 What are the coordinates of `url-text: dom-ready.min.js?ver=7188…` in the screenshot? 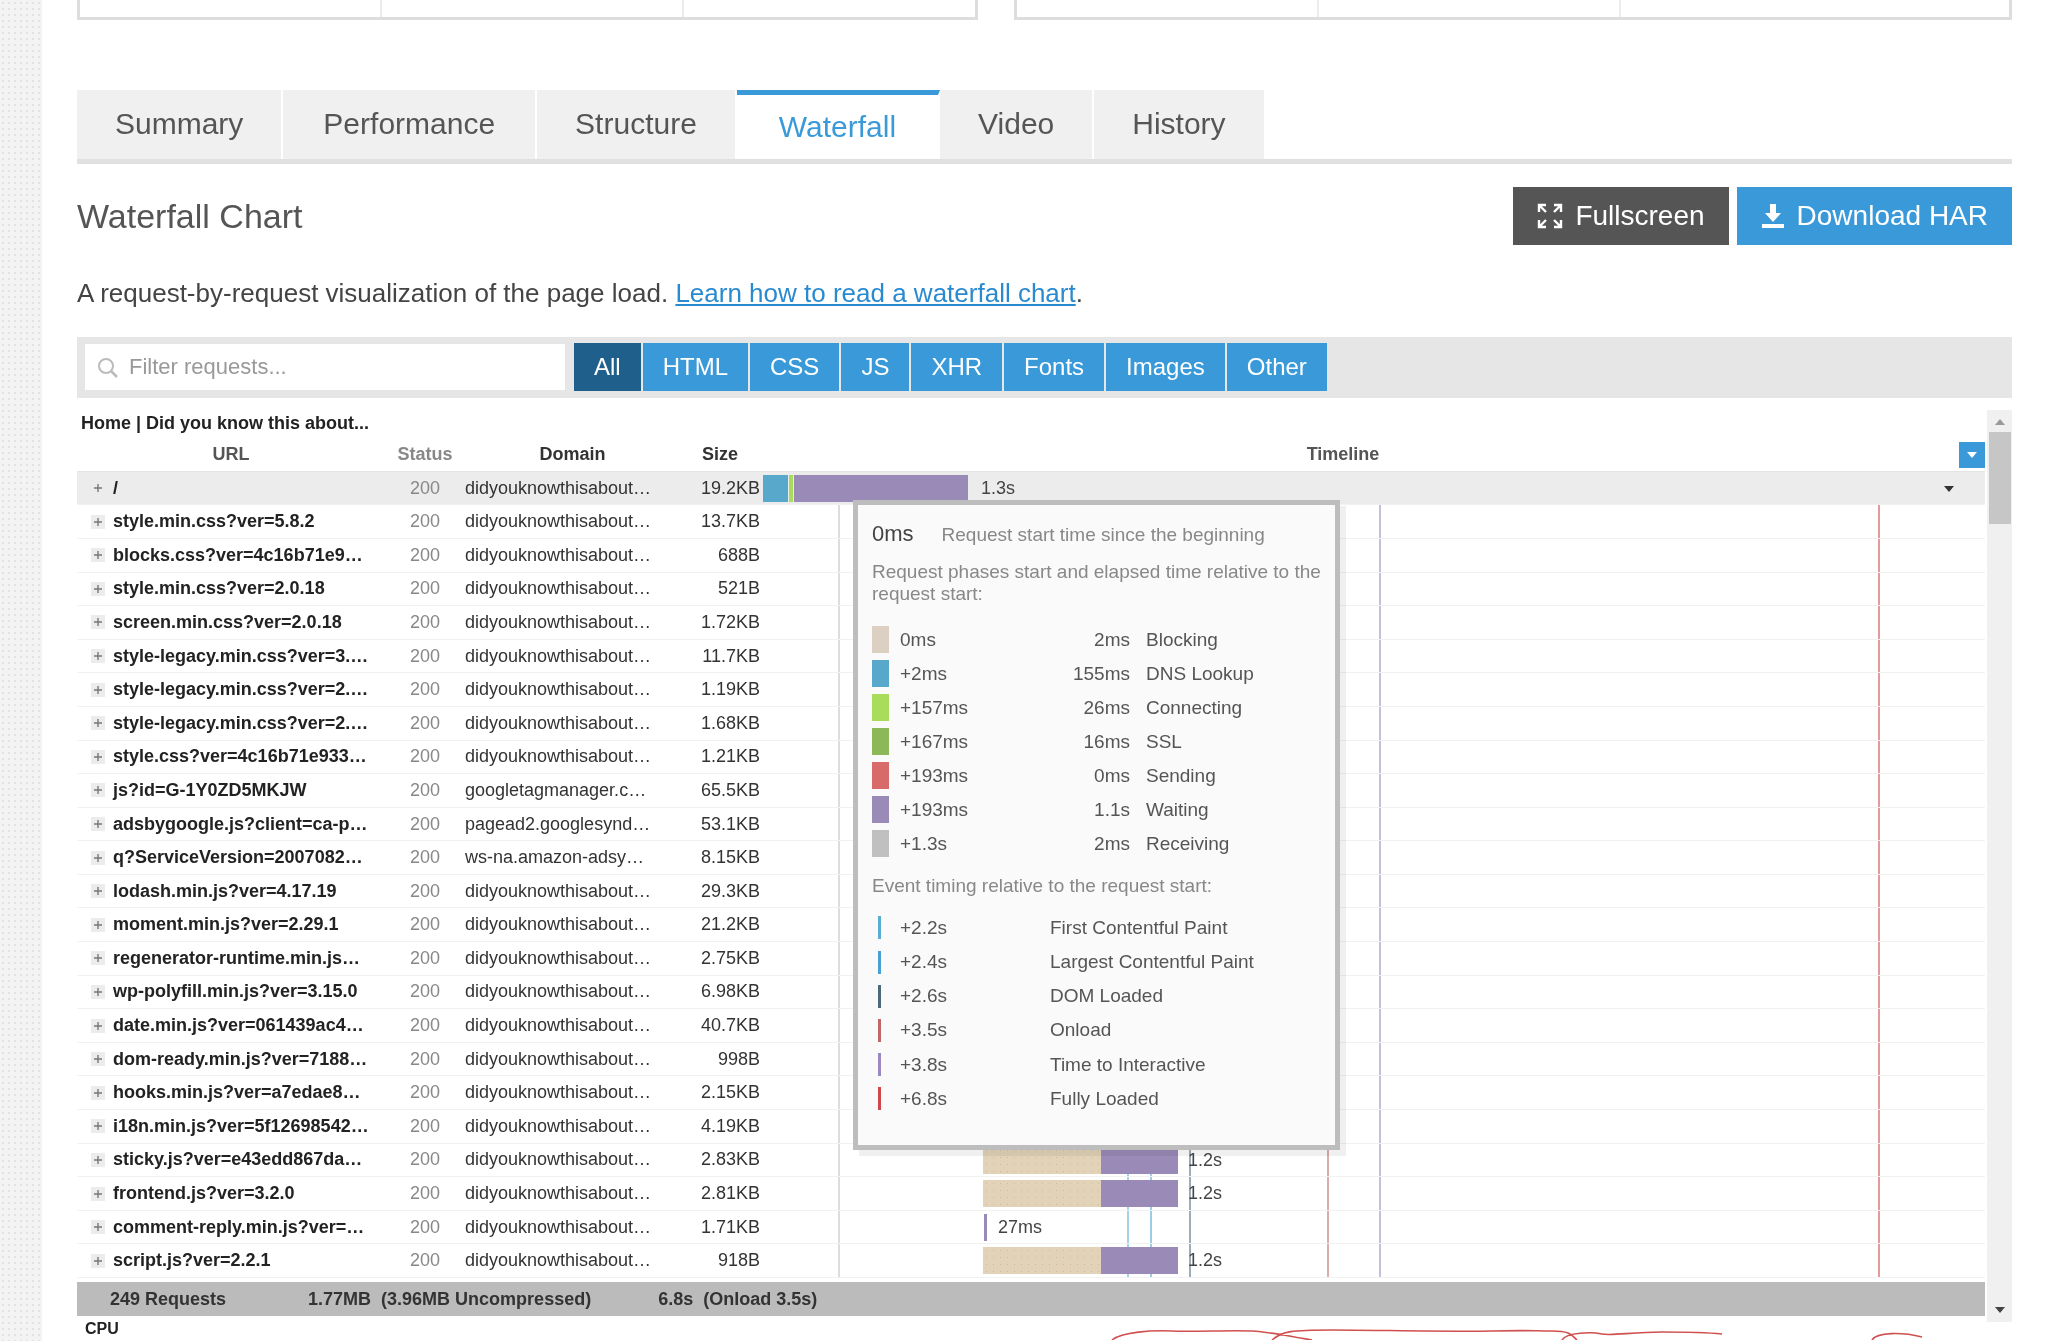 It's located at (240, 1059).